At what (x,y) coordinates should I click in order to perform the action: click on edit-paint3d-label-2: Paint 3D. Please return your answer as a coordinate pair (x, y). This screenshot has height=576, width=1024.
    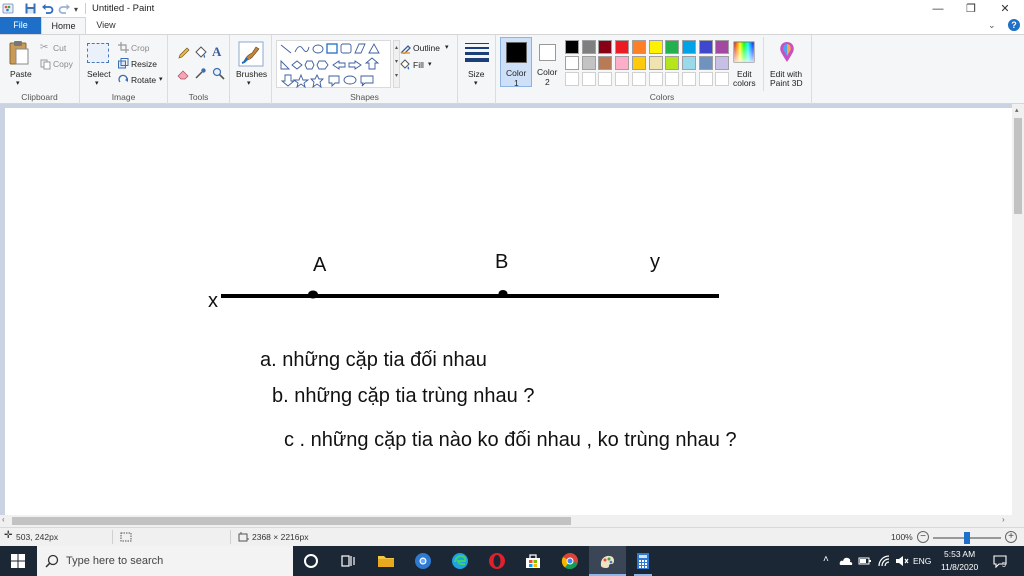
    Looking at the image, I should click on (786, 83).